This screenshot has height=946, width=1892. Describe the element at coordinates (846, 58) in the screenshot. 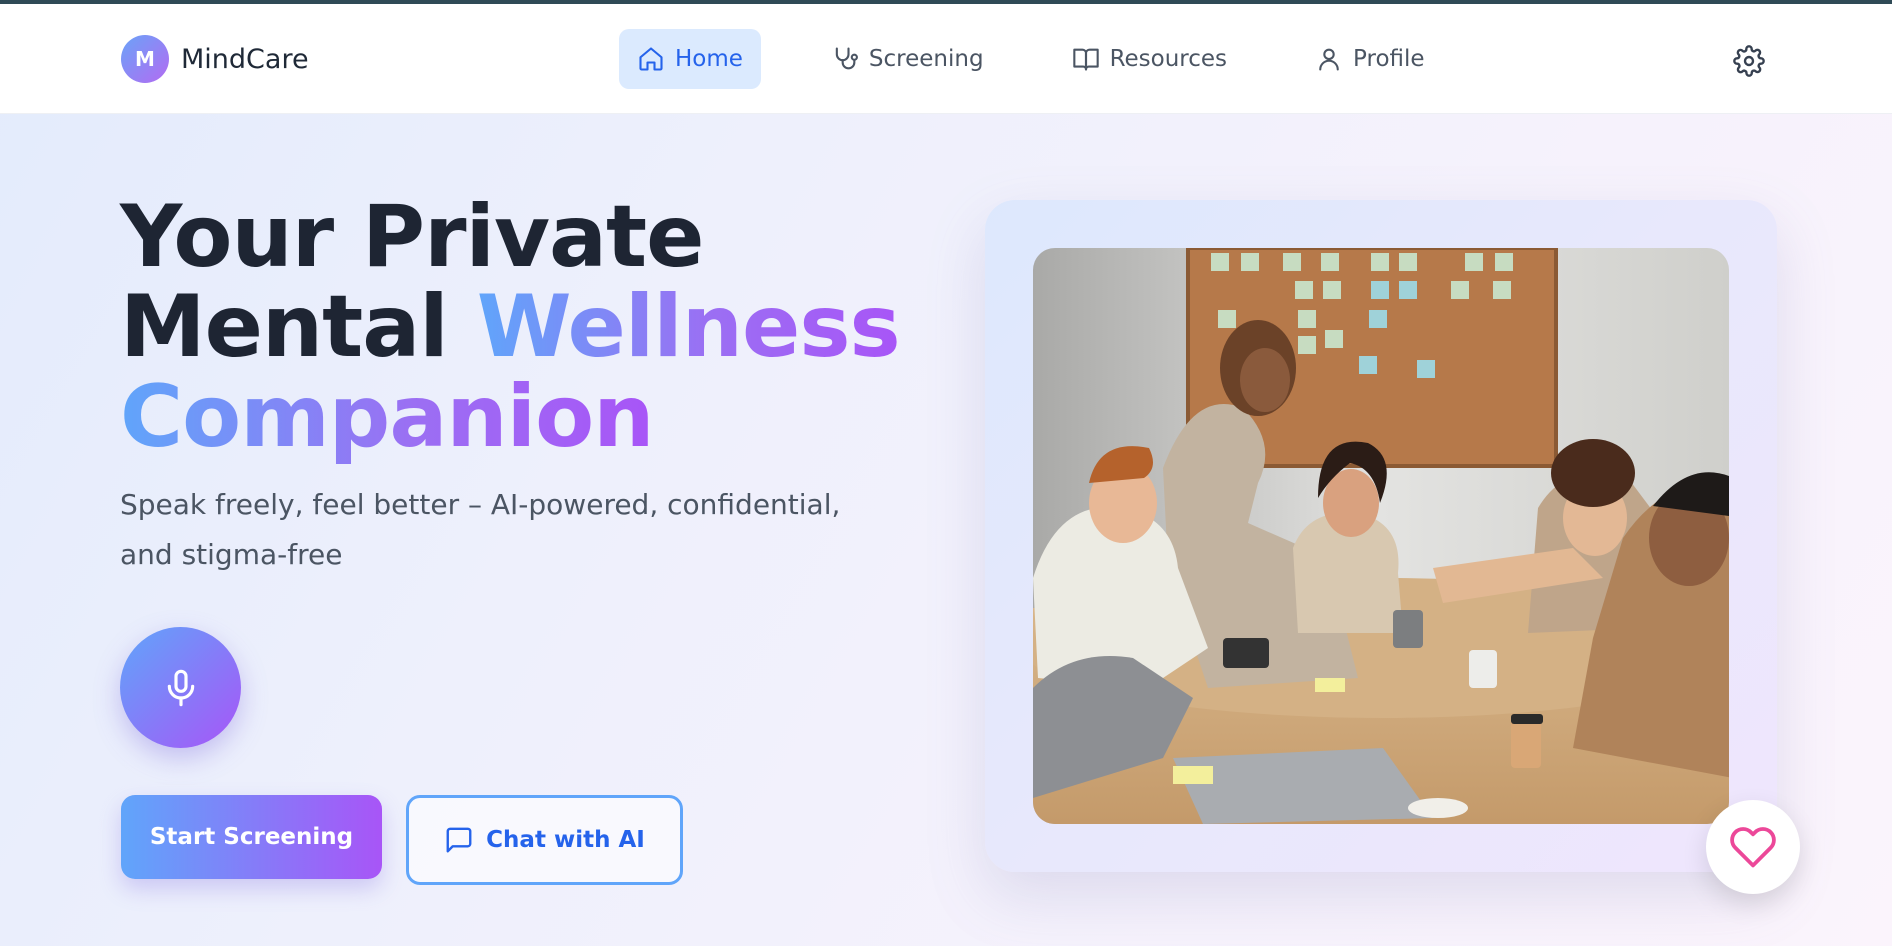

I see `stethoscope-icon` at that location.